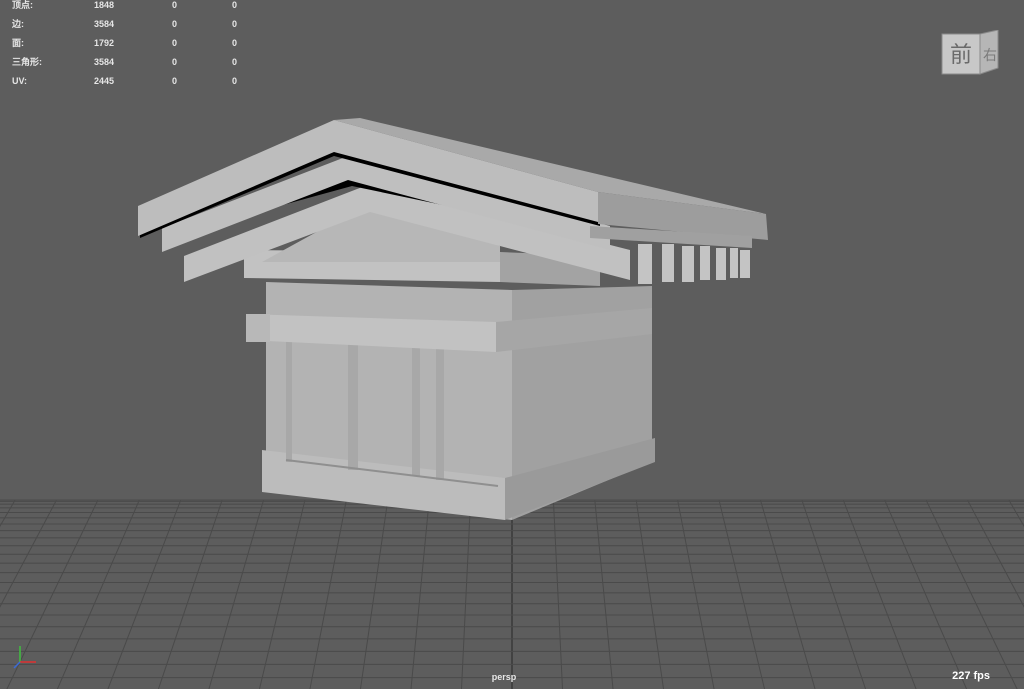  I want to click on stats-label: UV:, so click(20, 81).